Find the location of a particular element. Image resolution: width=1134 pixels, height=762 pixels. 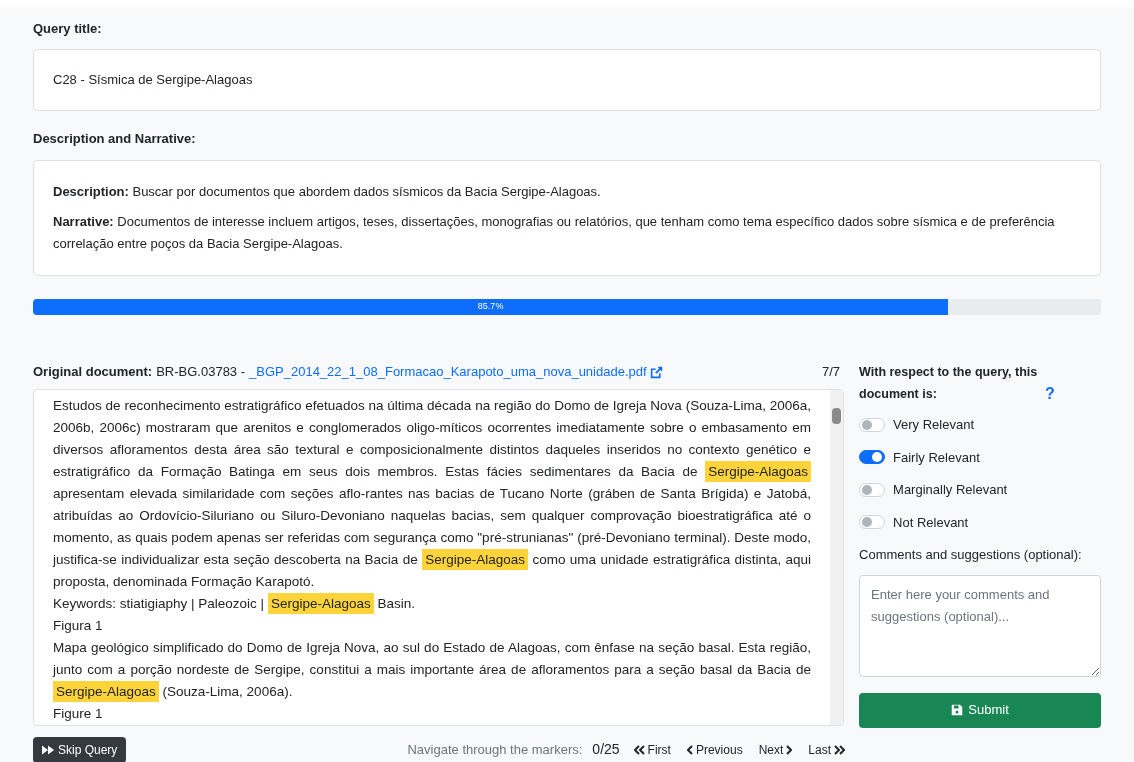

document-label: Original document: is located at coordinates (93, 372).